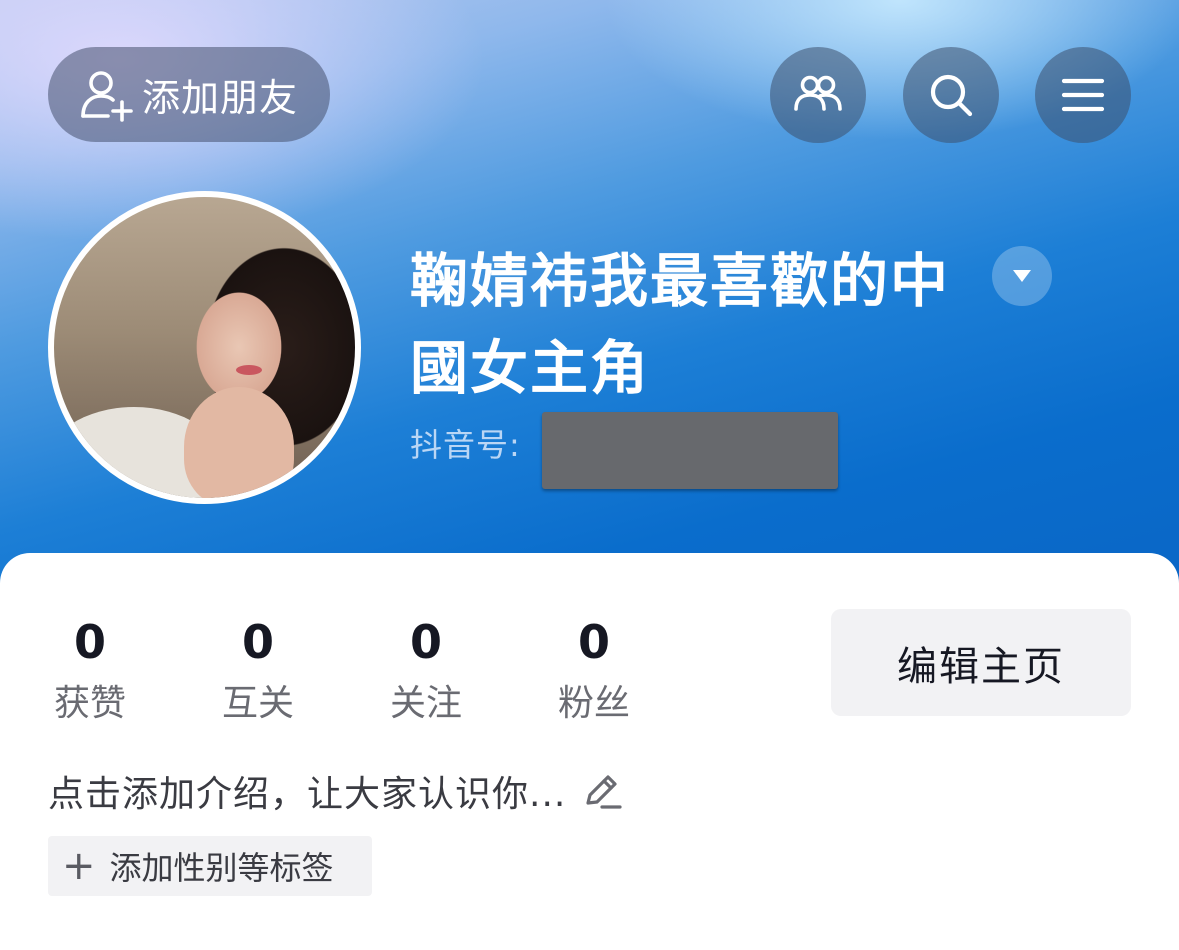 This screenshot has width=1179, height=950. I want to click on caret-down-icon, so click(1022, 276).